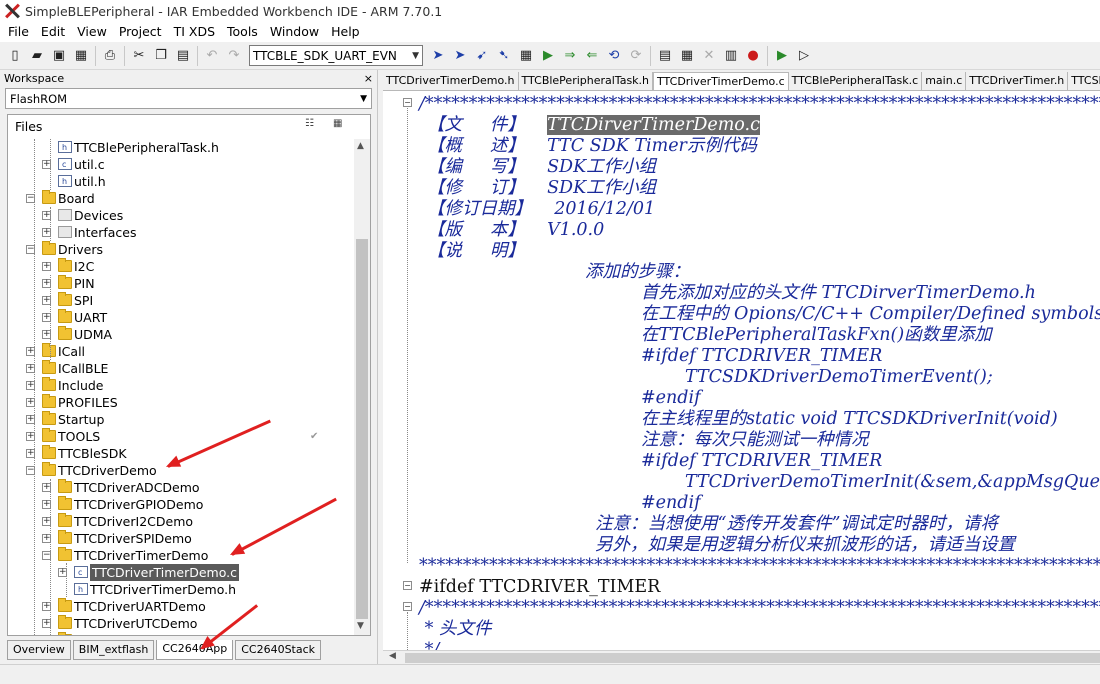  Describe the element at coordinates (181, 266) in the screenshot. I see `tree-item: + I2C` at that location.